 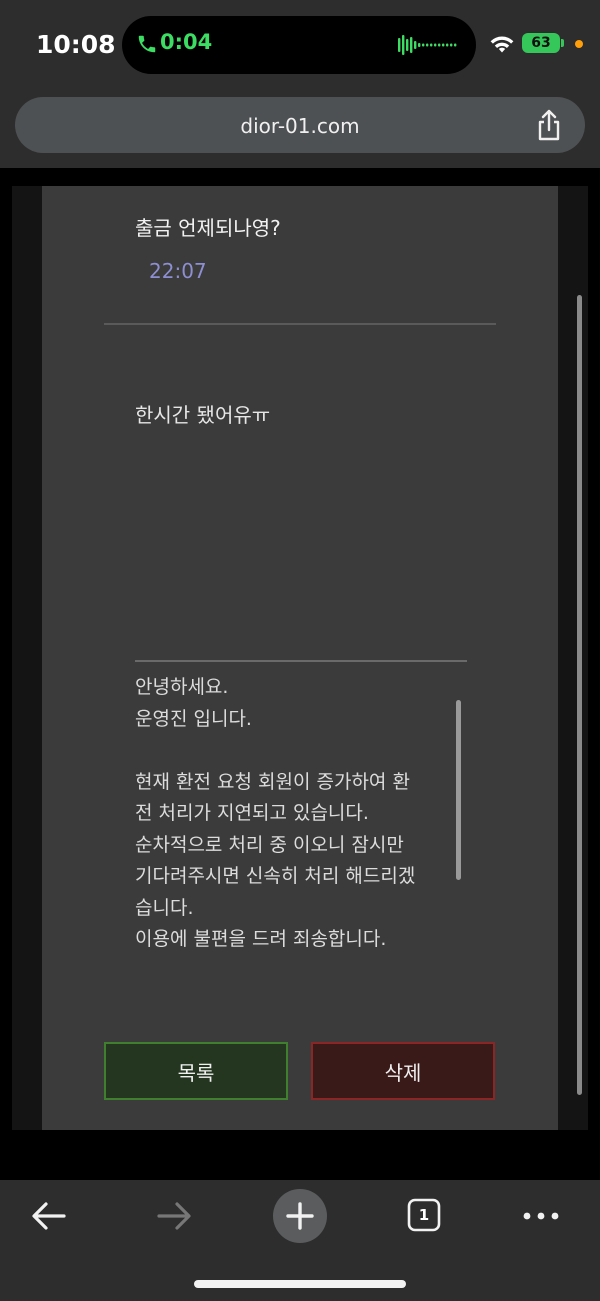 What do you see at coordinates (458, 790) in the screenshot?
I see `answer-scrollbar` at bounding box center [458, 790].